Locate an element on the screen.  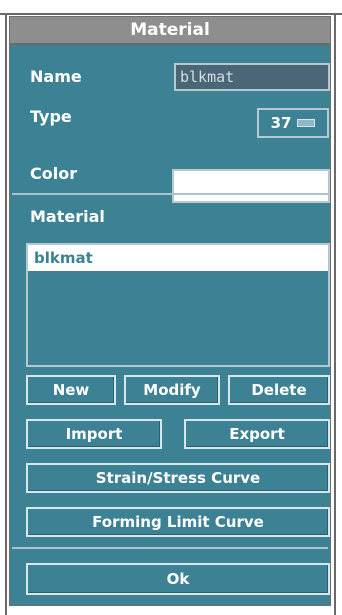
type-option-menu: 37 is located at coordinates (293, 123).